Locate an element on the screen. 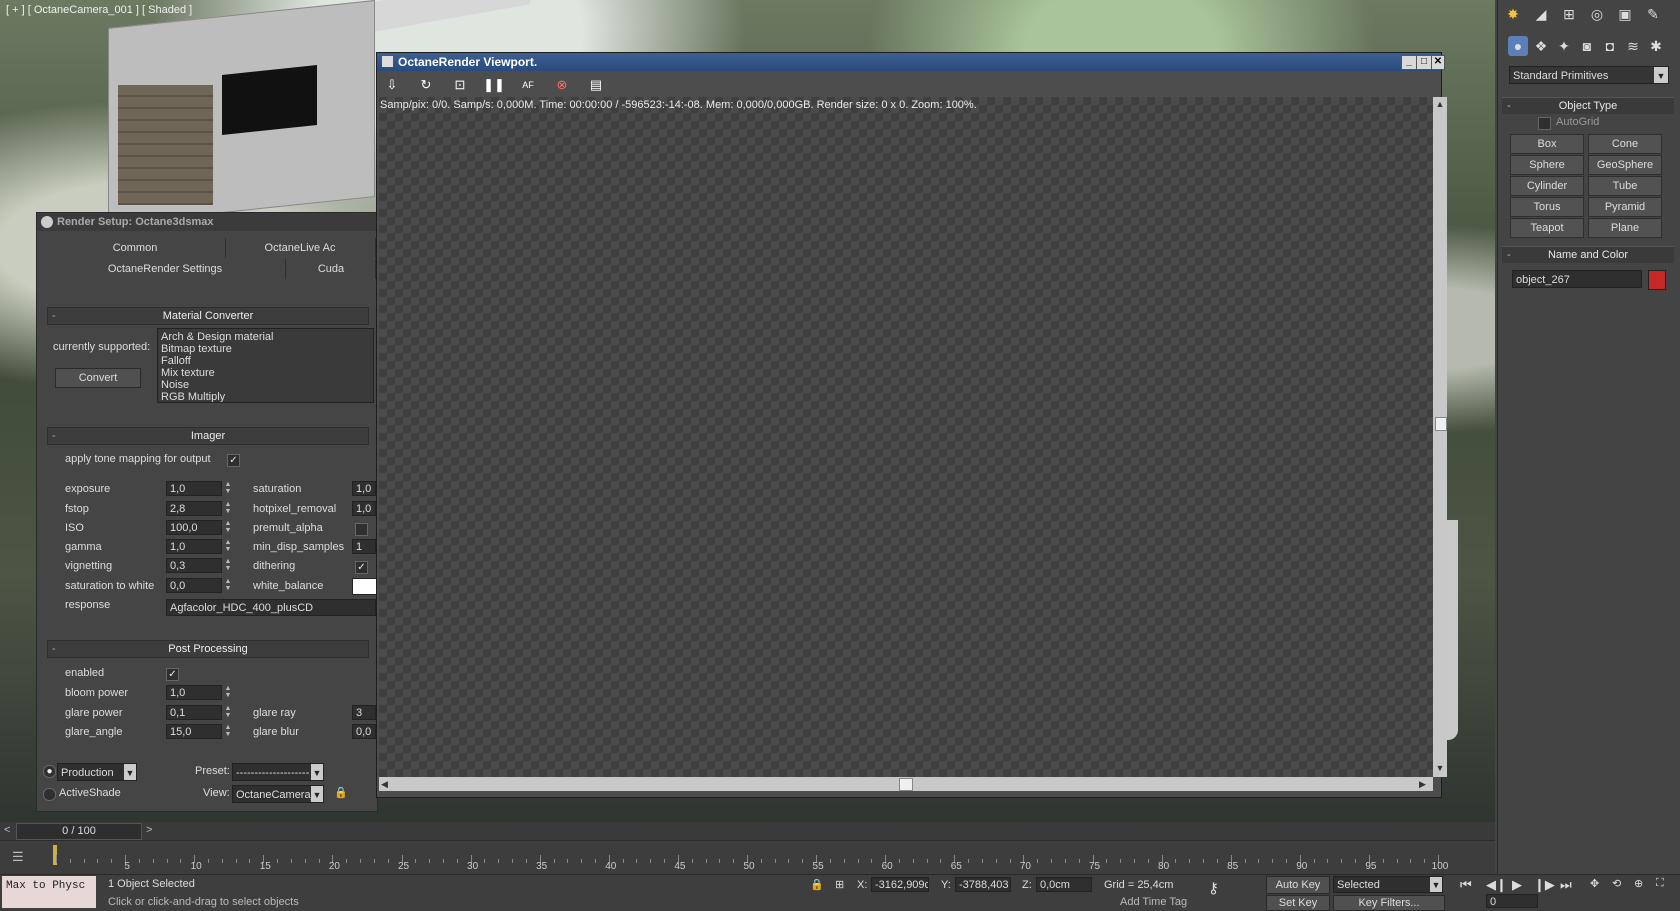  view-dropdown: OctaneCamera_ ▼ is located at coordinates (278, 794).